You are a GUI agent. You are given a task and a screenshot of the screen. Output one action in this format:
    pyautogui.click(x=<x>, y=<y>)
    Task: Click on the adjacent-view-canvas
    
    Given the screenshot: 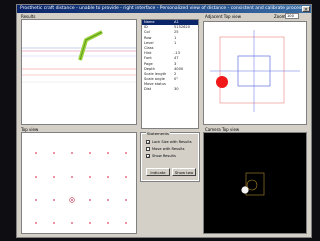 What is the action you would take?
    pyautogui.click(x=255, y=71)
    